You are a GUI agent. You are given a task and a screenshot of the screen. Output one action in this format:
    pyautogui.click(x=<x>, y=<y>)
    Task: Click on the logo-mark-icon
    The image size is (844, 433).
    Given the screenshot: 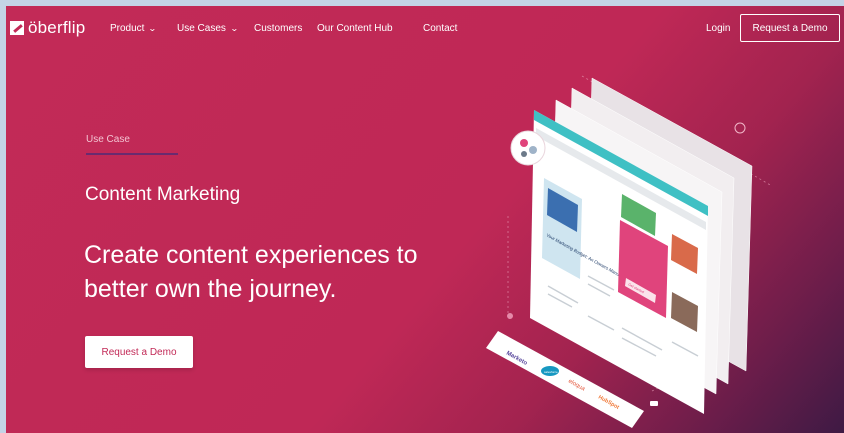 What is the action you would take?
    pyautogui.click(x=17, y=28)
    